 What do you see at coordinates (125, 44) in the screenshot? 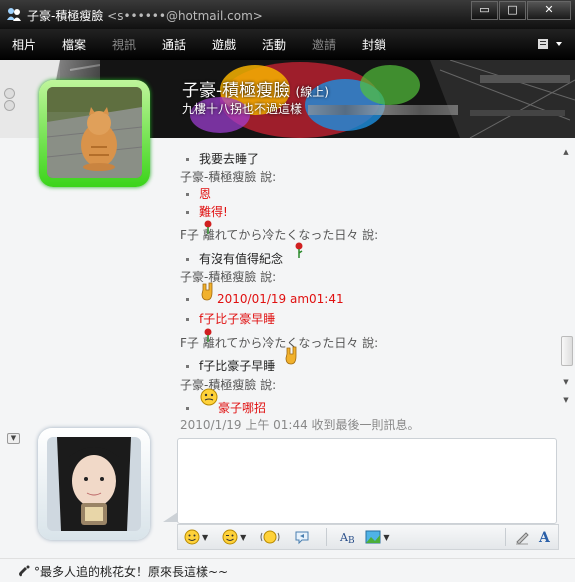
I see `menu-item-video: 視訊` at bounding box center [125, 44].